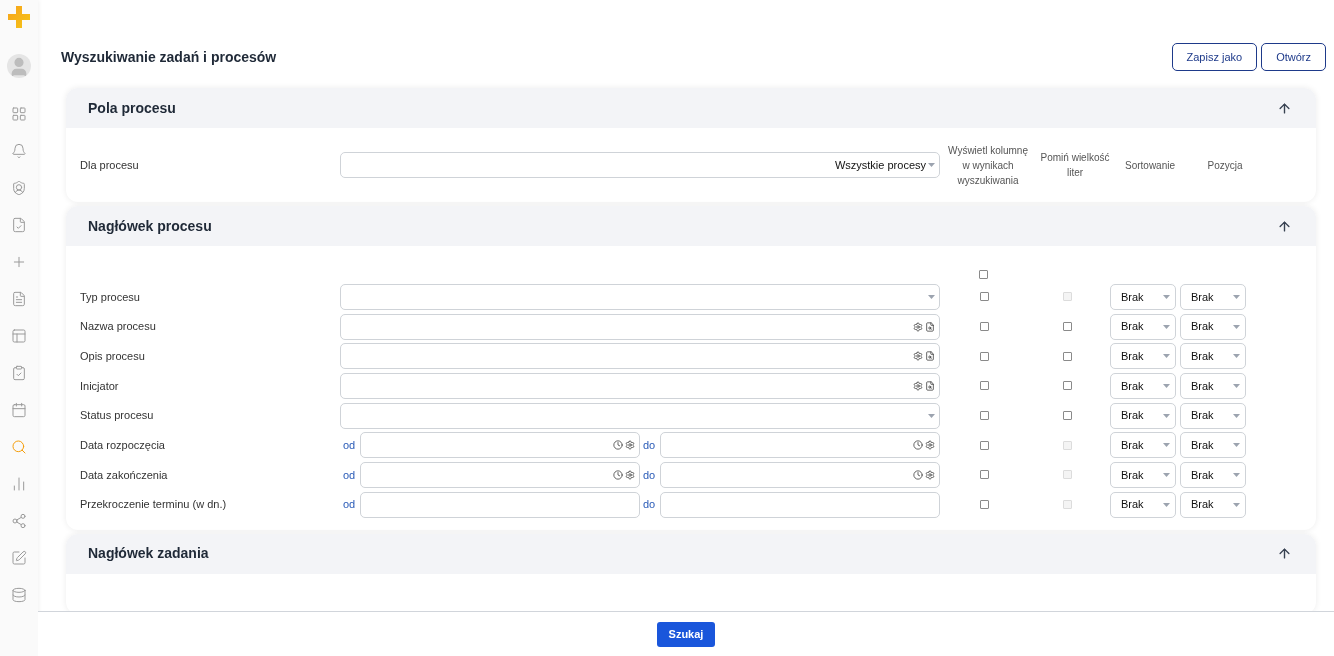 This screenshot has height=656, width=1334. Describe the element at coordinates (1214, 57) in the screenshot. I see `header-button: Zapisz jako` at that location.